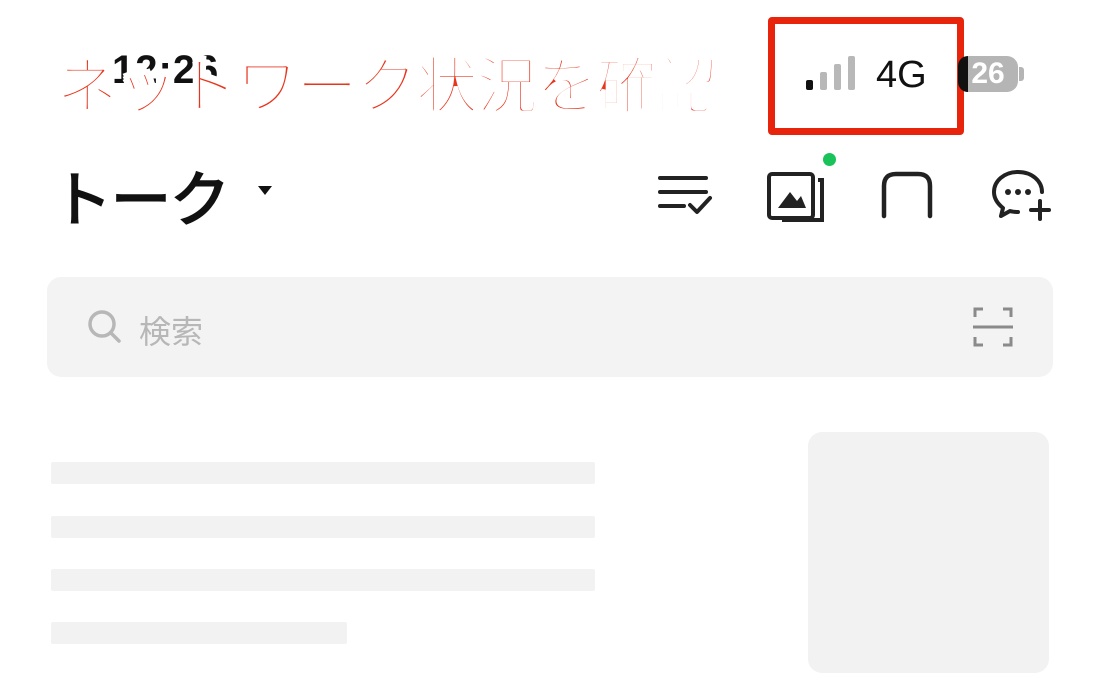  What do you see at coordinates (993, 327) in the screenshot?
I see `qr-scan-icon` at bounding box center [993, 327].